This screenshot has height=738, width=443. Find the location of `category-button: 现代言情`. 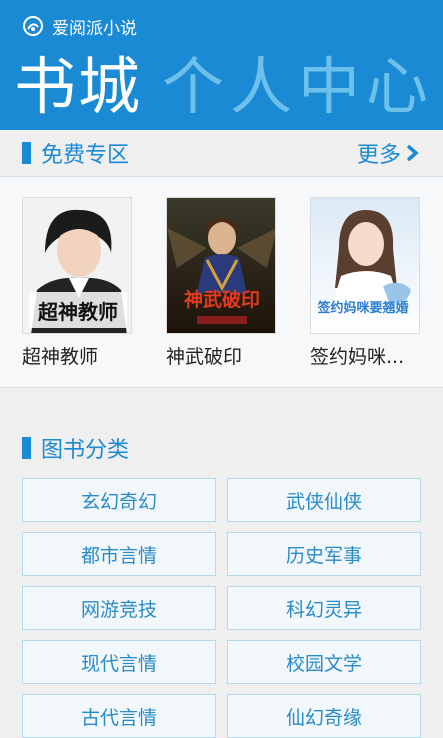

category-button: 现代言情 is located at coordinates (119, 662).